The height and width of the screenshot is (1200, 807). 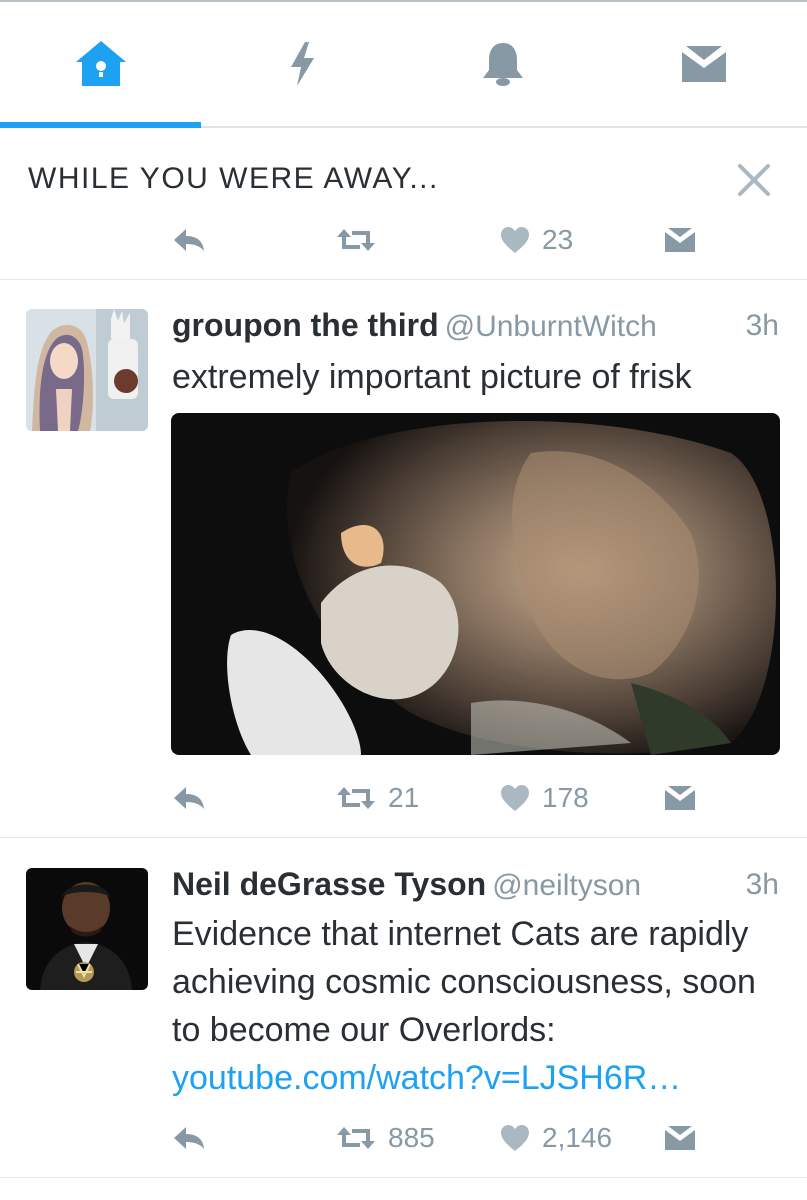 What do you see at coordinates (329, 884) in the screenshot?
I see `author-name: Neil deGrasse Tyson` at bounding box center [329, 884].